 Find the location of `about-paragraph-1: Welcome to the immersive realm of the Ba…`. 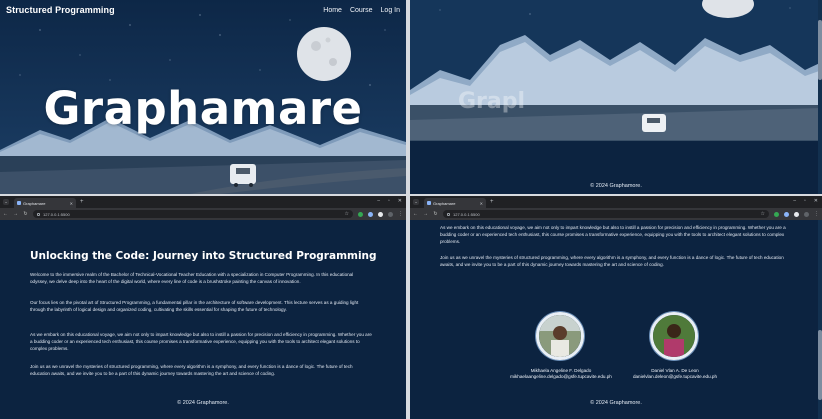

about-paragraph-1: Welcome to the immersive realm of the Ba… is located at coordinates (192, 278).